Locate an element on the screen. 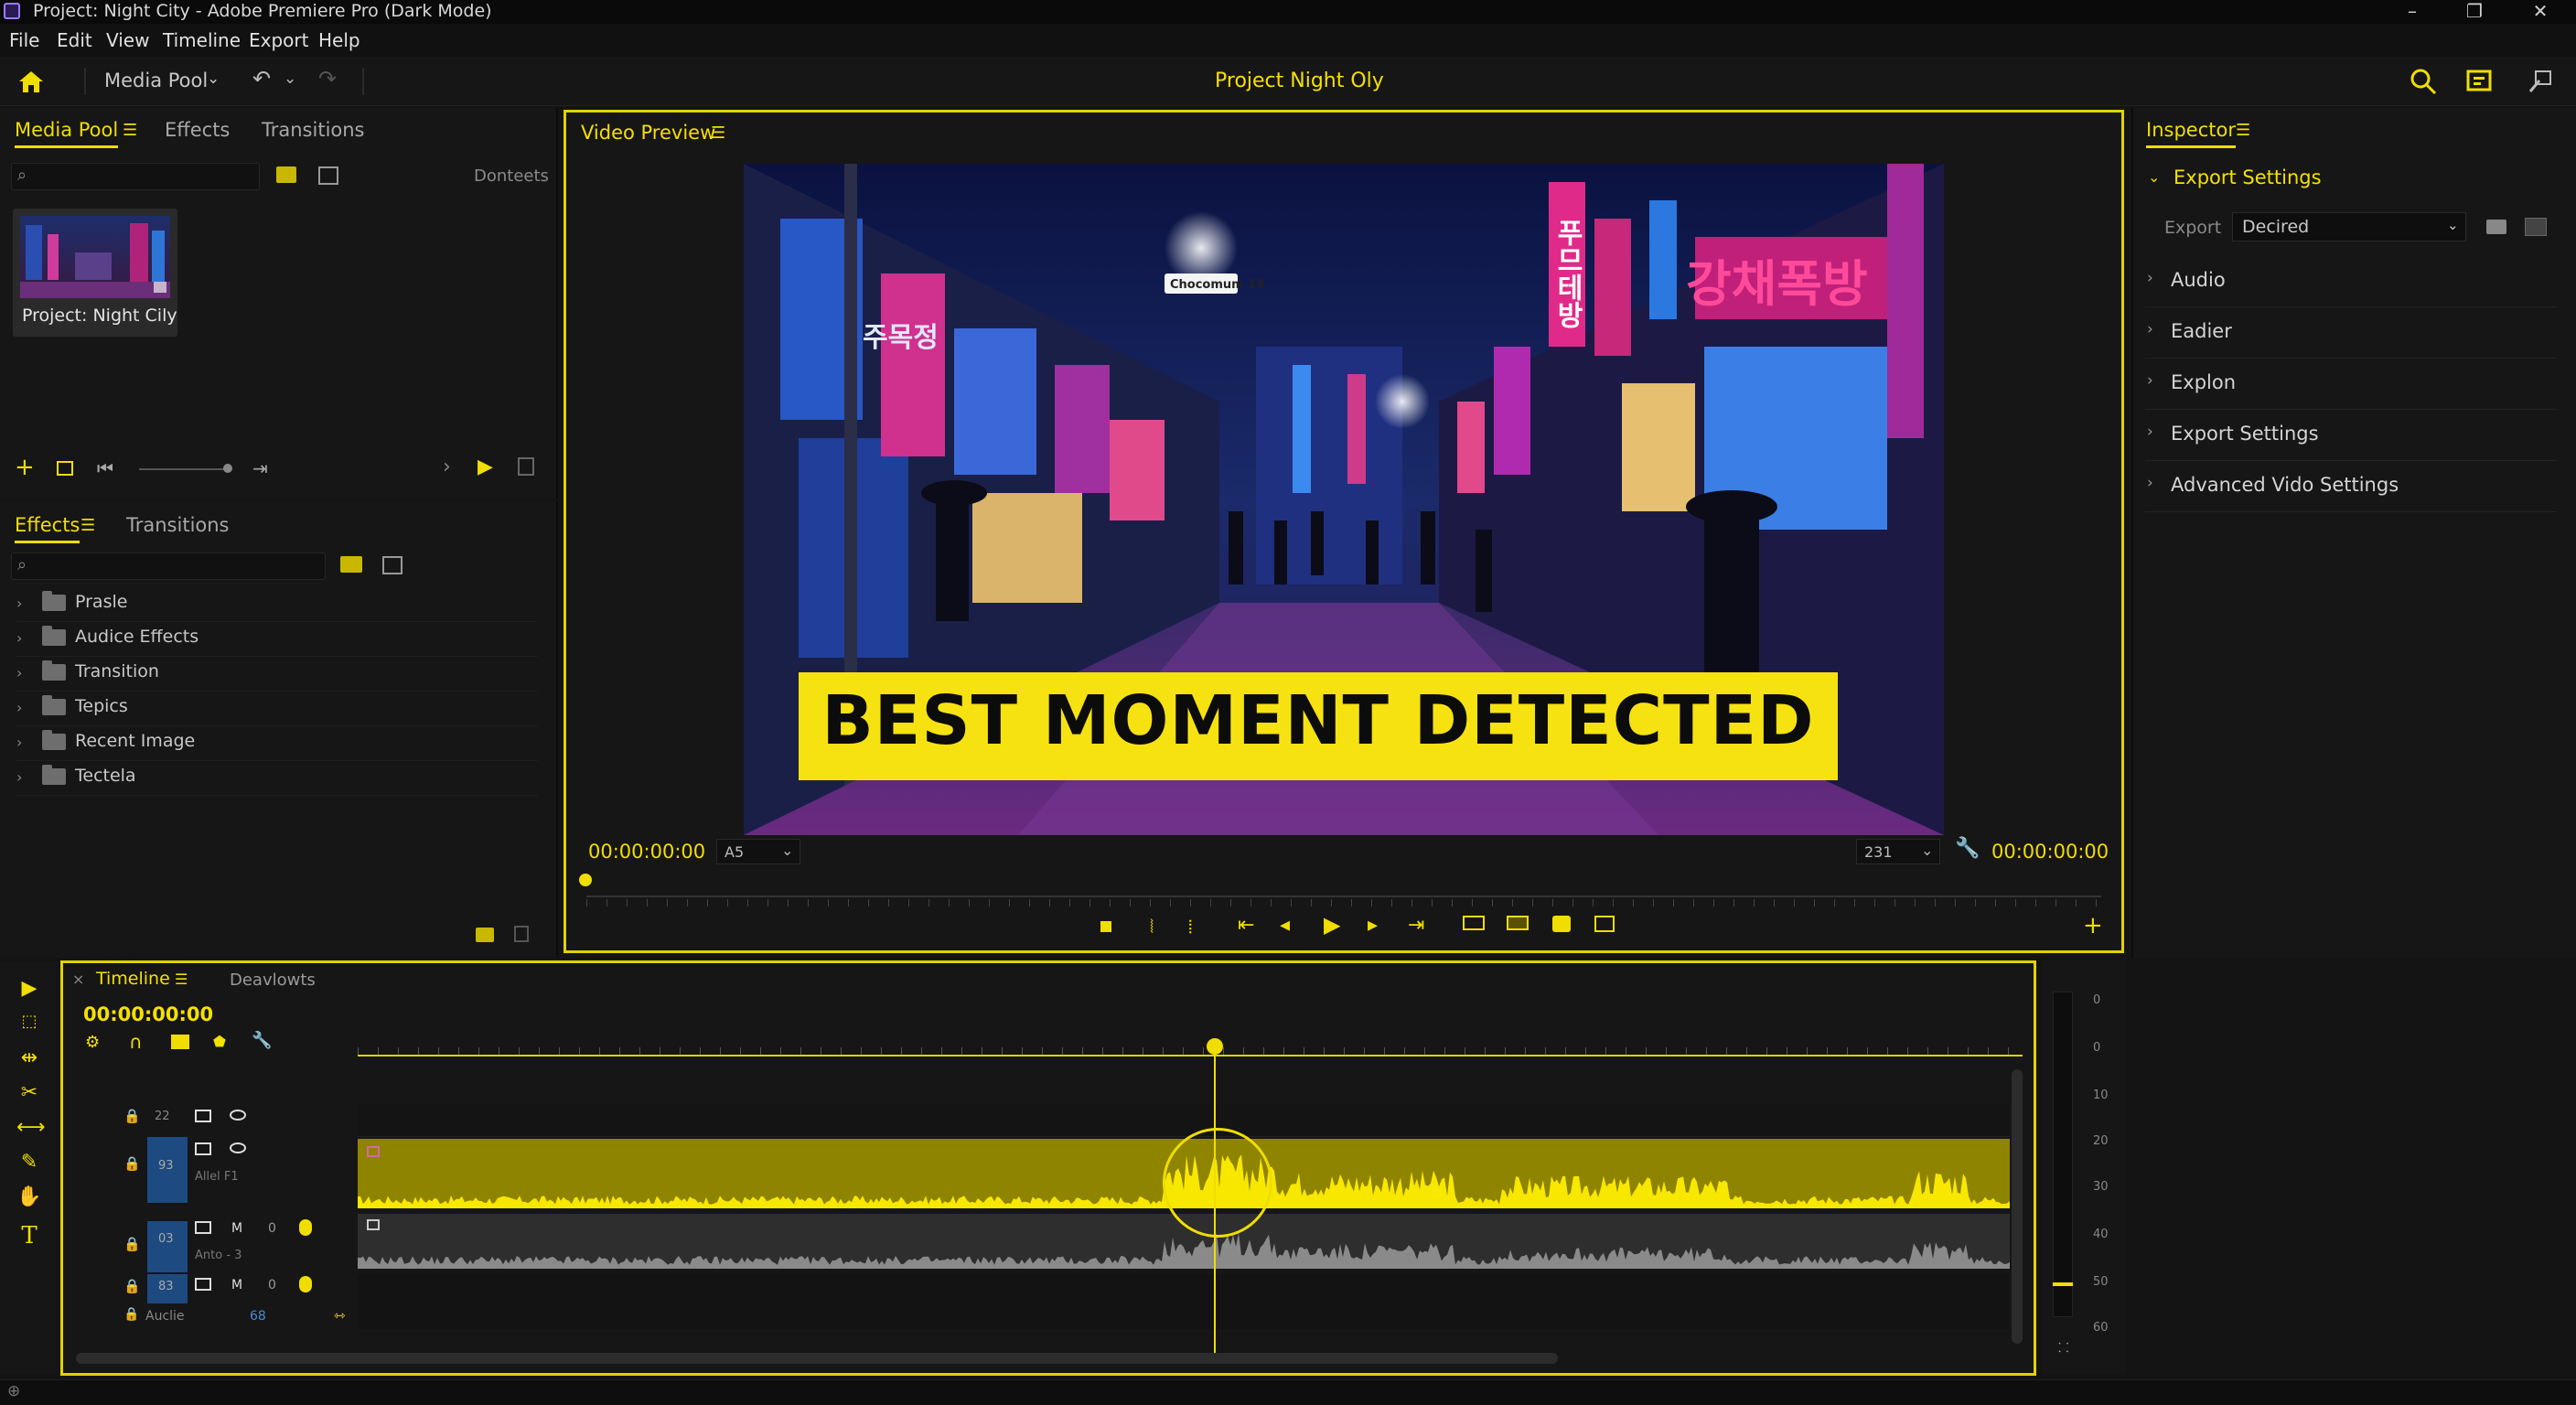 The width and height of the screenshot is (2576, 1405). menu-view: View is located at coordinates (127, 40).